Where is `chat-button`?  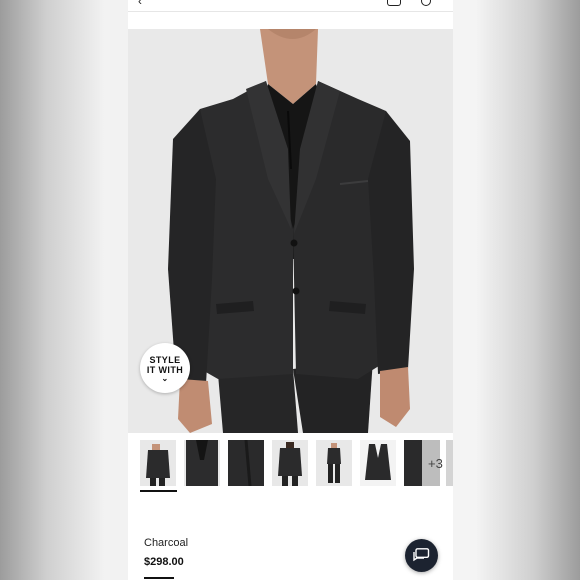
chat-button is located at coordinates (421, 555).